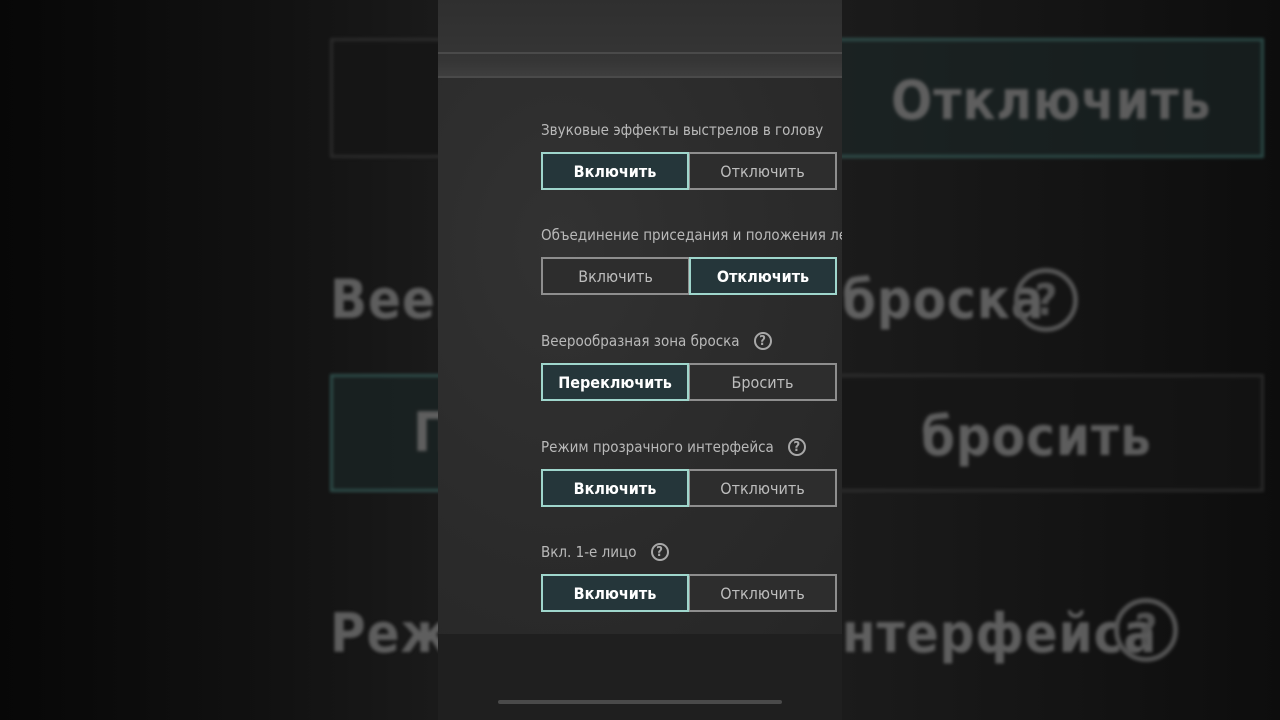 Image resolution: width=1280 pixels, height=720 pixels. I want to click on setting-label-row: Режим прозрачного интерфейса ?, so click(691, 447).